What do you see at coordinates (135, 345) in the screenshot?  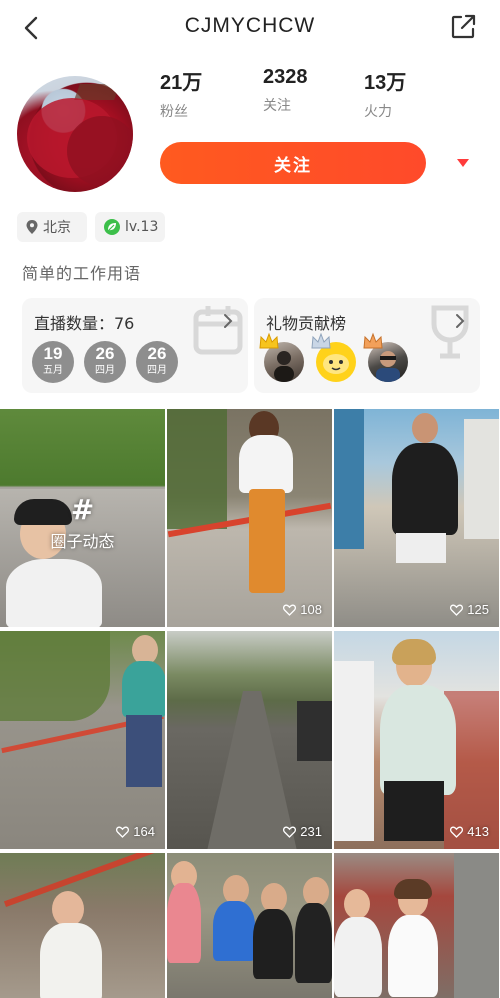 I see `live-count-card: 直播数量：76 19 五月 26 四月 26 四月` at bounding box center [135, 345].